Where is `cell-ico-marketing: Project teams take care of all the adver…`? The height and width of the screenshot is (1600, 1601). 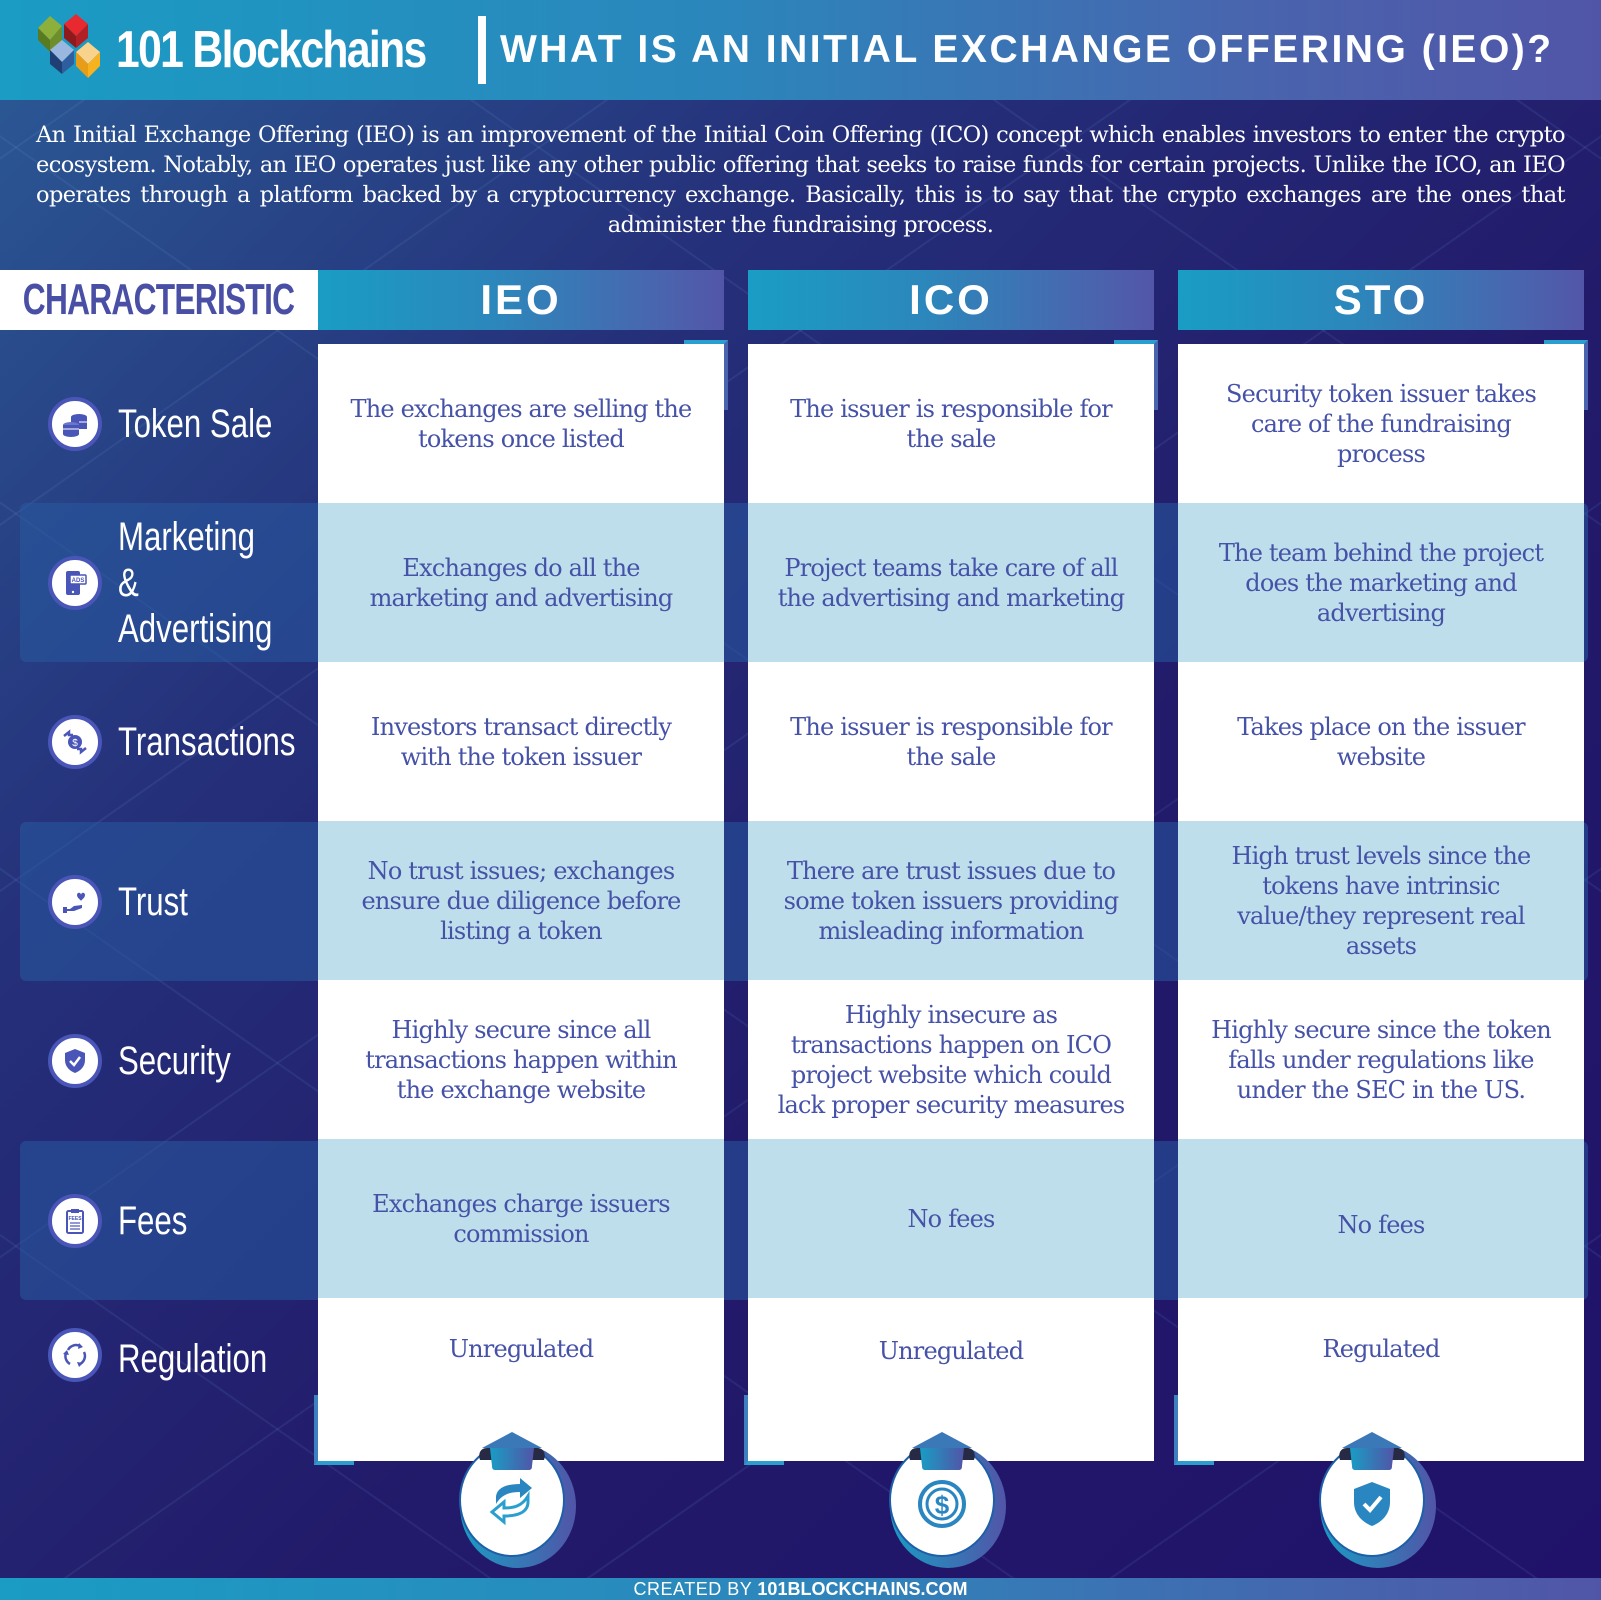 cell-ico-marketing: Project teams take care of all the adver… is located at coordinates (951, 582).